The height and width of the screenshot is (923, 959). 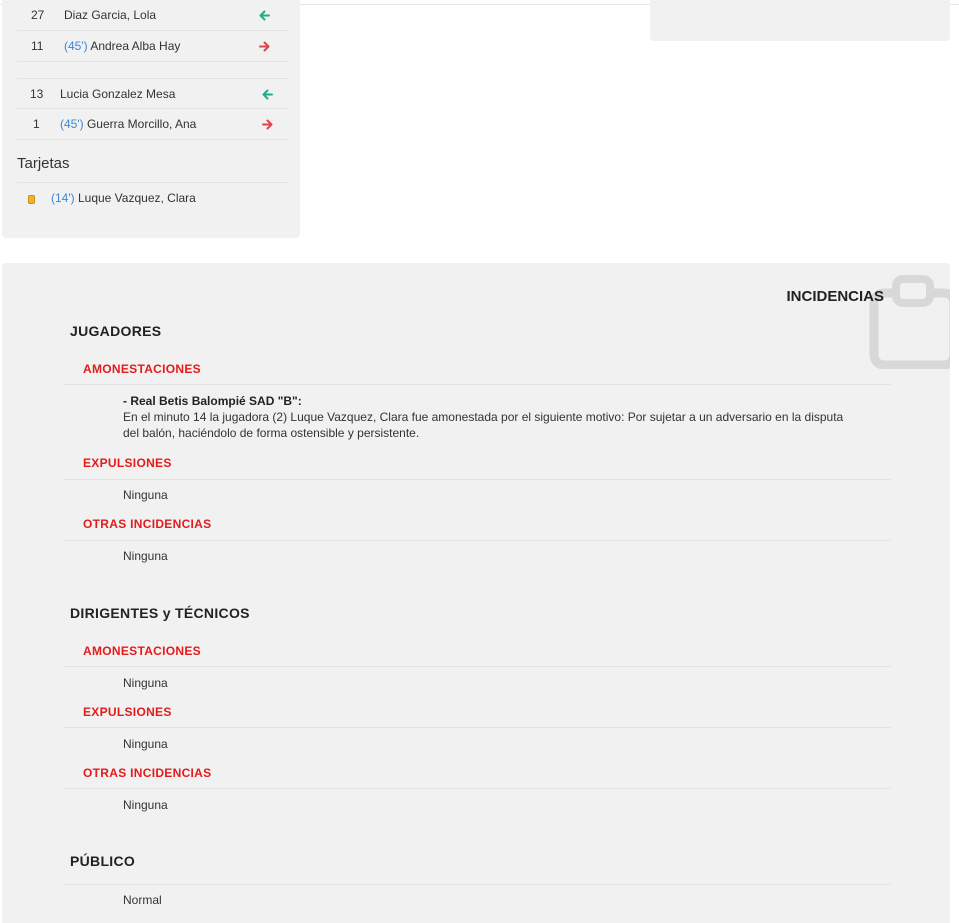 I want to click on player-name: Lucia Gonzalez Mesa, so click(x=118, y=94).